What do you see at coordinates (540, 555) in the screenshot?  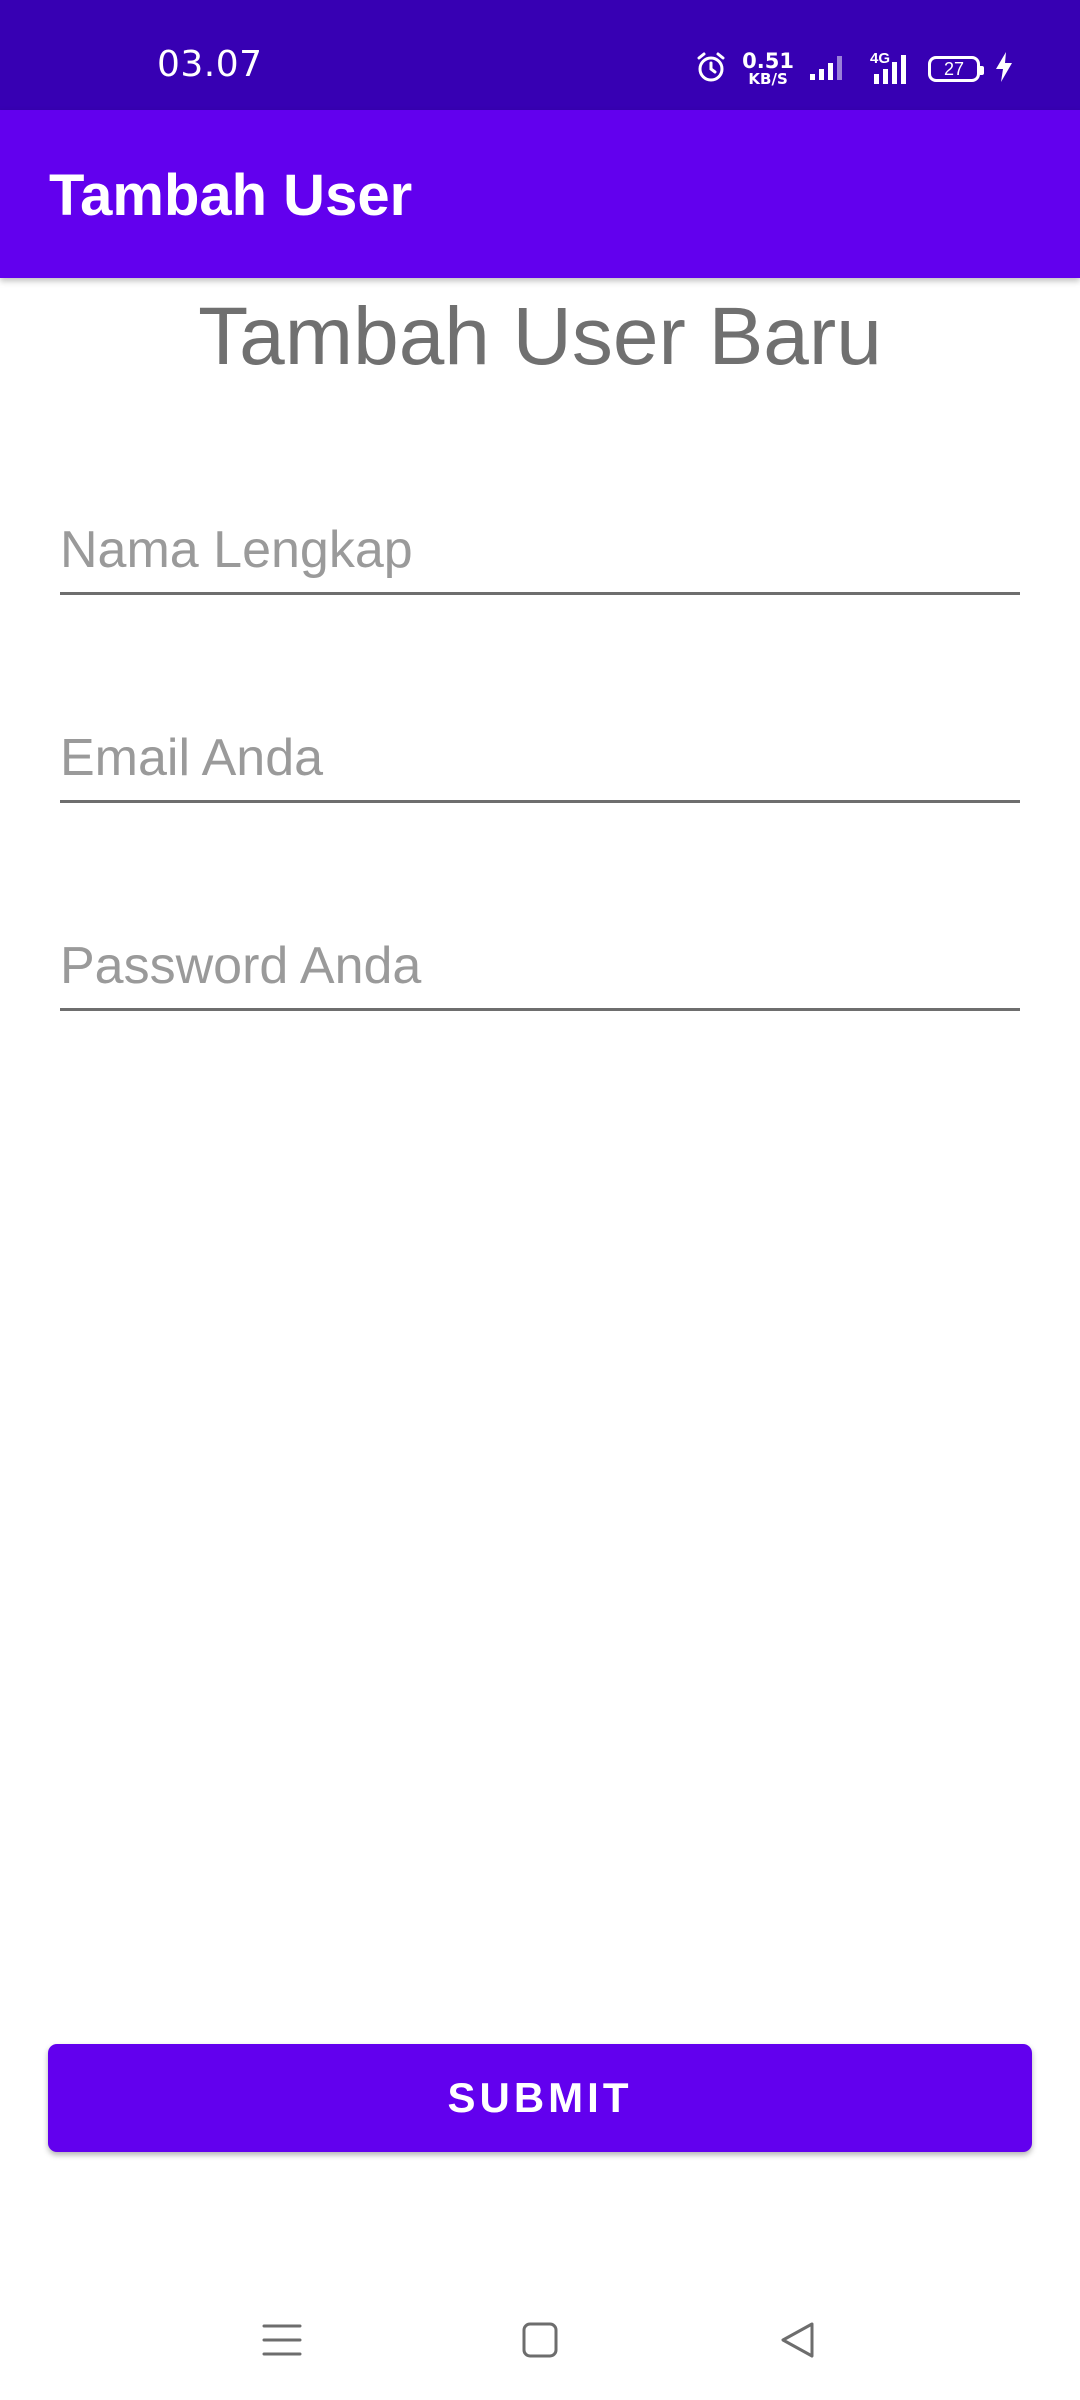 I see `full-name-input` at bounding box center [540, 555].